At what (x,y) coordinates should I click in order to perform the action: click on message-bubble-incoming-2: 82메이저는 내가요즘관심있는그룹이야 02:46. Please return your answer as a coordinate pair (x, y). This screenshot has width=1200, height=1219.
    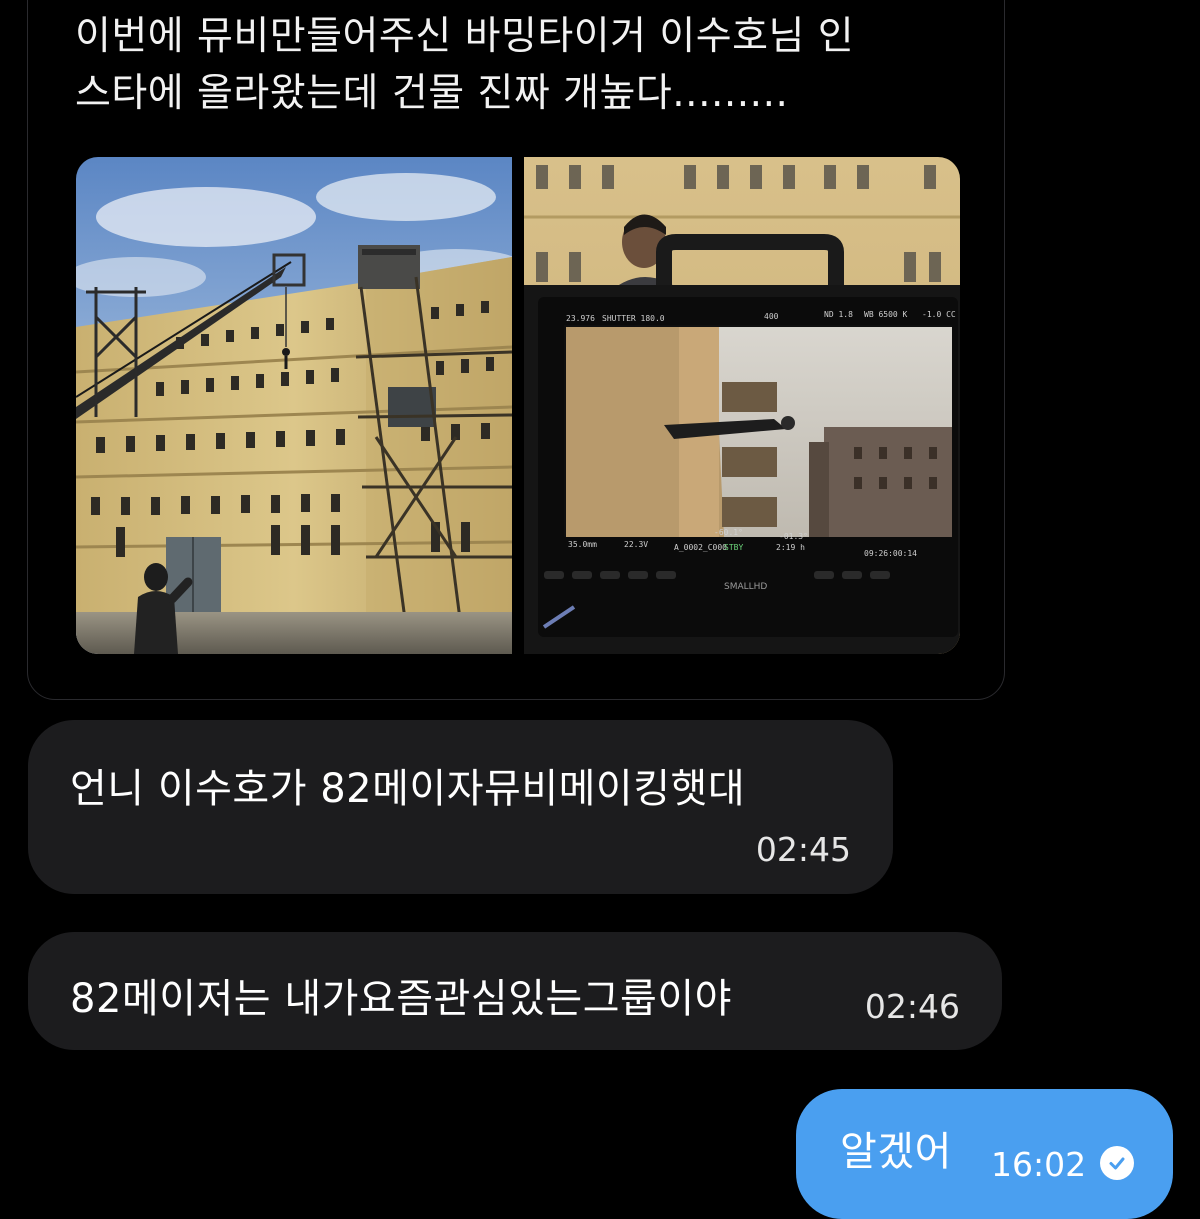
    Looking at the image, I should click on (515, 991).